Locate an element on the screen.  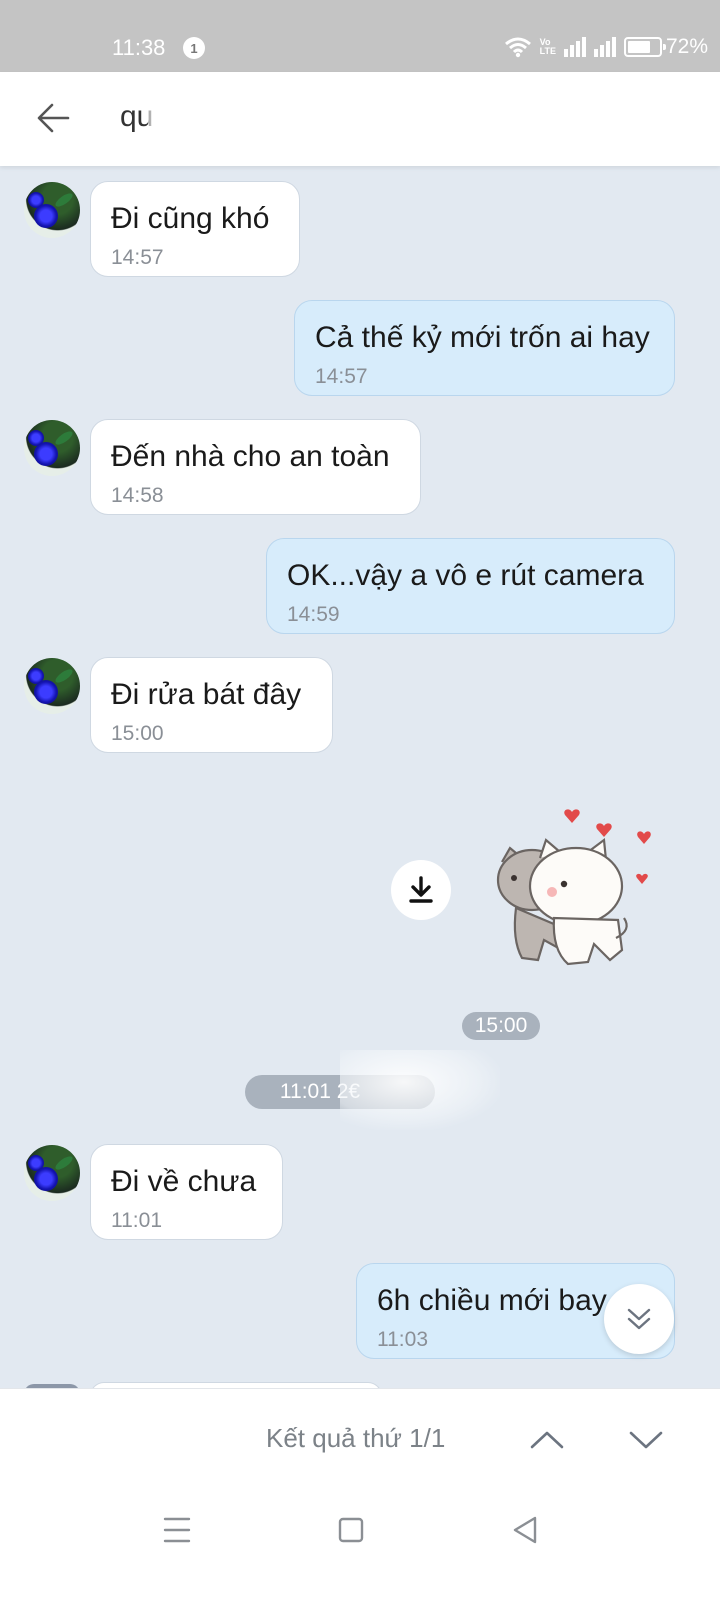
message-time: 11:03 is located at coordinates (402, 1339).